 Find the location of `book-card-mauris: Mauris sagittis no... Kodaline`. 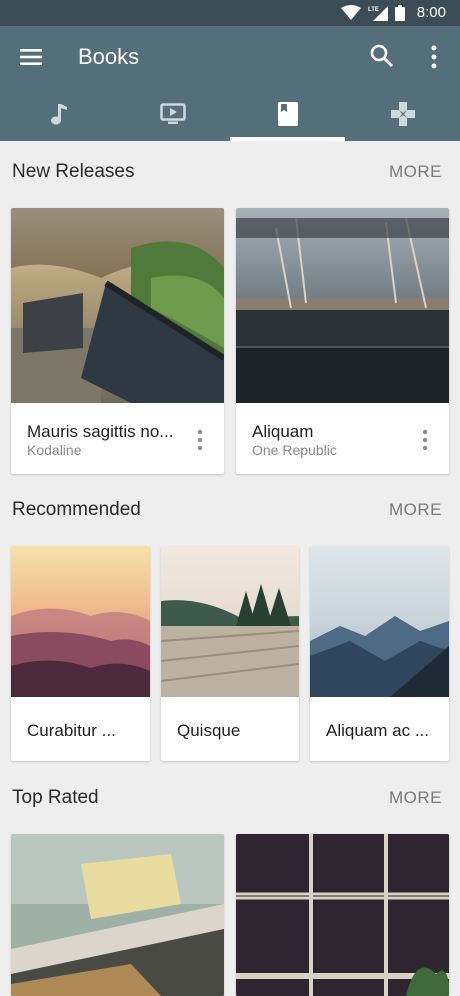

book-card-mauris: Mauris sagittis no... Kodaline is located at coordinates (117, 341).